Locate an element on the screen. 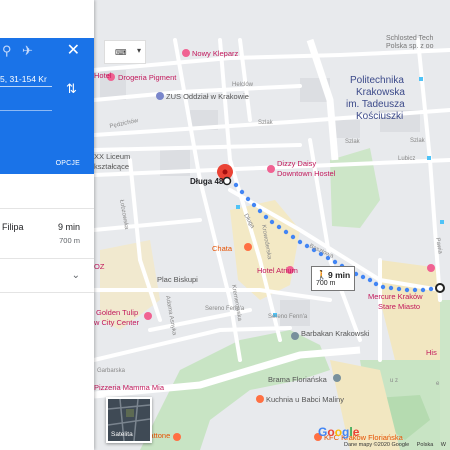 This screenshot has width=450, height=450. poi-label: Kuchnia u Babci Maliny is located at coordinates (305, 399).